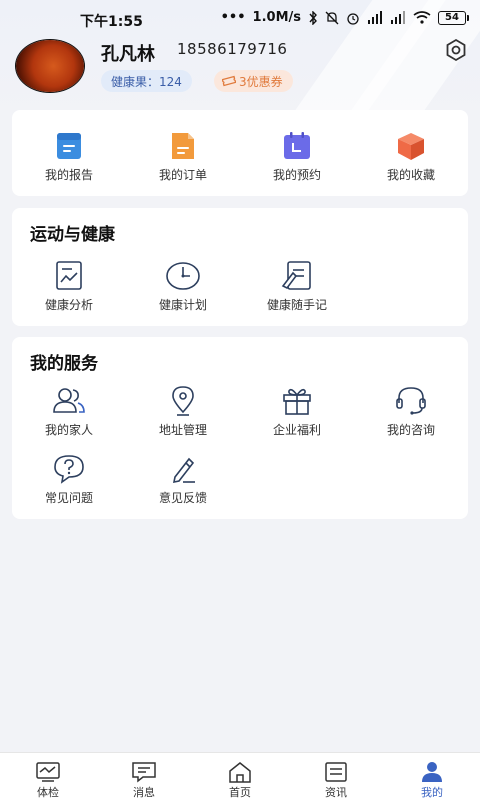 The height and width of the screenshot is (800, 480). I want to click on chart-icon, so click(69, 275).